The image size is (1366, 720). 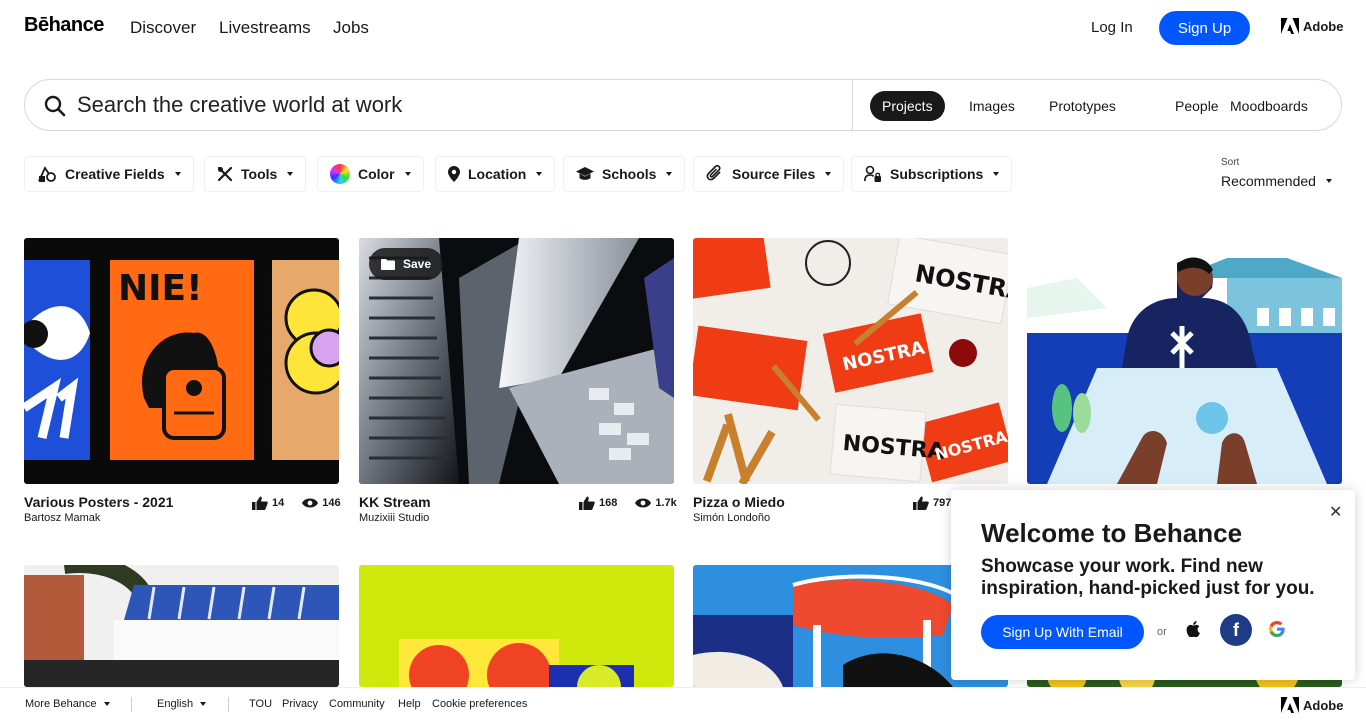 What do you see at coordinates (457, 105) in the screenshot?
I see `search-input` at bounding box center [457, 105].